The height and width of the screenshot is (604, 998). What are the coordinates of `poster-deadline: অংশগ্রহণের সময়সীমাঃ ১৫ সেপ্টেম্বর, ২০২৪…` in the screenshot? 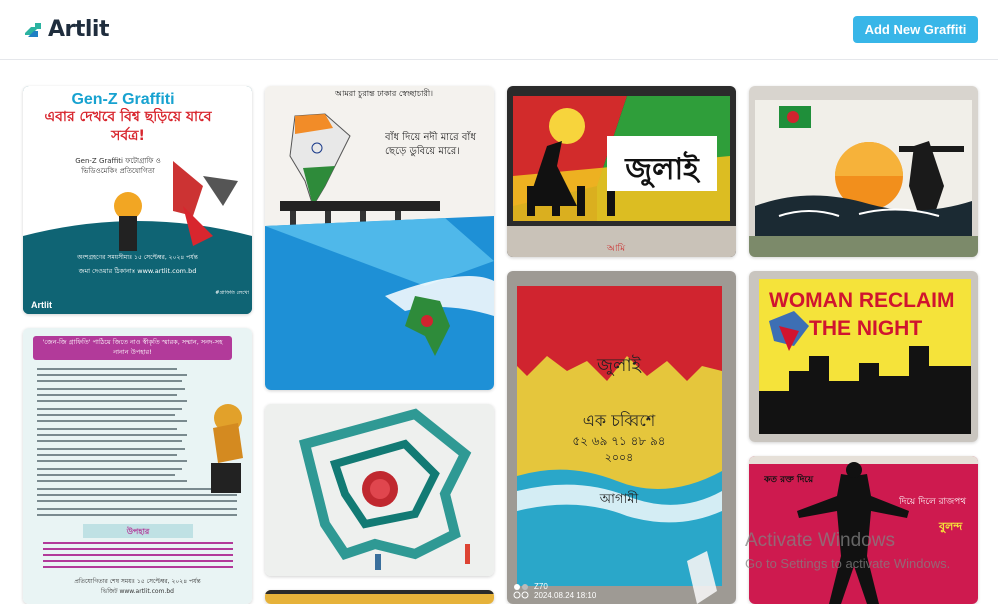 It's located at (137, 257).